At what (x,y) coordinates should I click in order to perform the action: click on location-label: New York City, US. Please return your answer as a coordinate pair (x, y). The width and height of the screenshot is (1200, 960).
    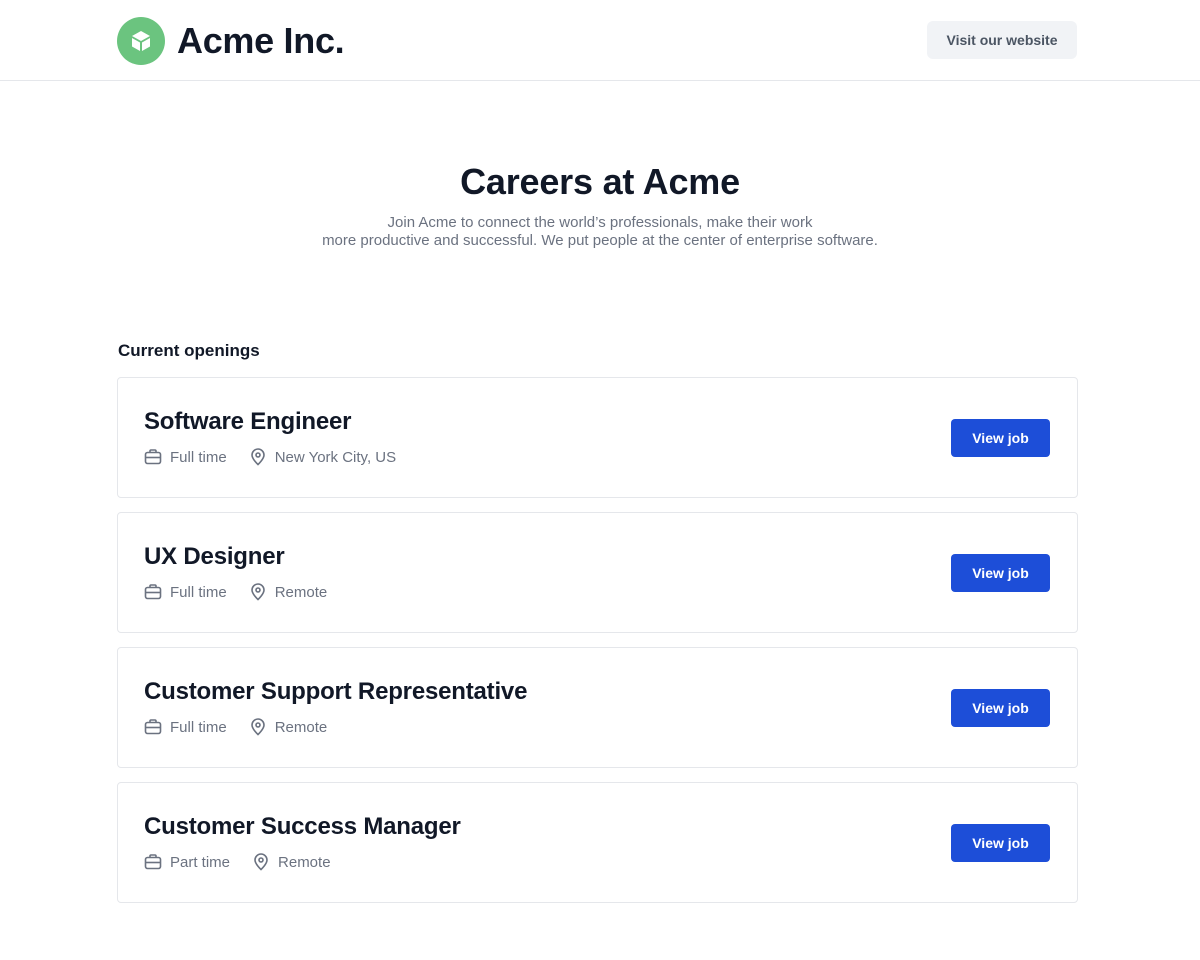
    Looking at the image, I should click on (335, 457).